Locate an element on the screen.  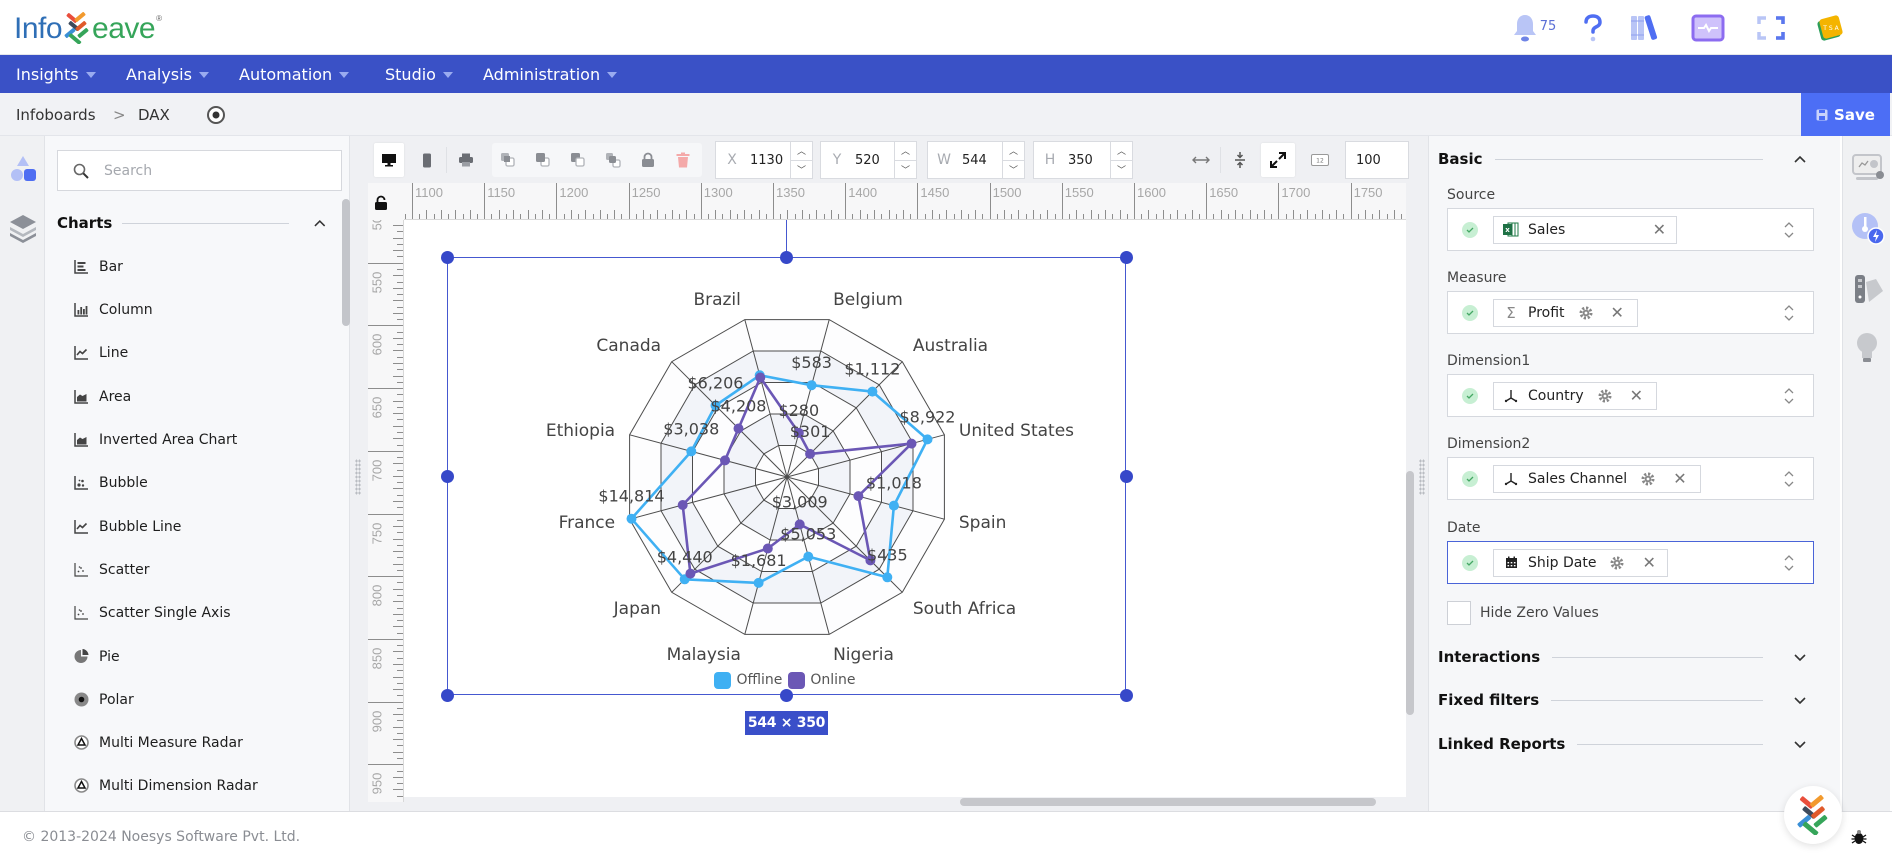
basic-section-header: Basic is located at coordinates (1630, 159).